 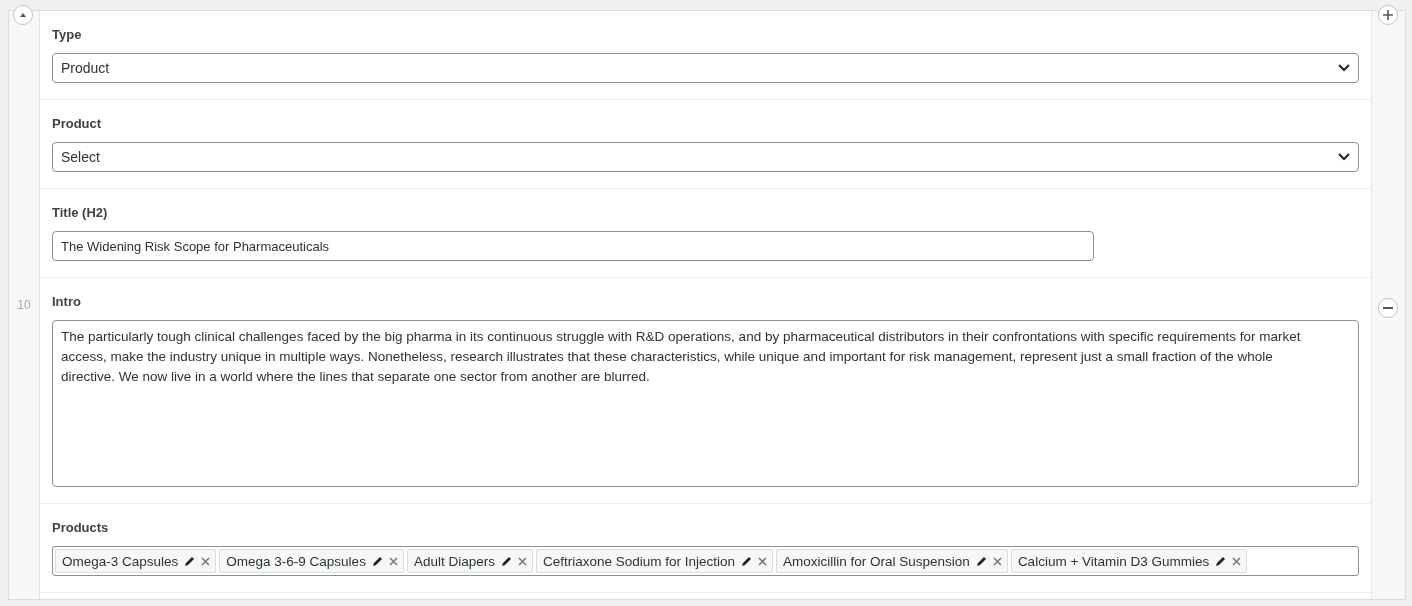 I want to click on plus-icon, so click(x=1388, y=15).